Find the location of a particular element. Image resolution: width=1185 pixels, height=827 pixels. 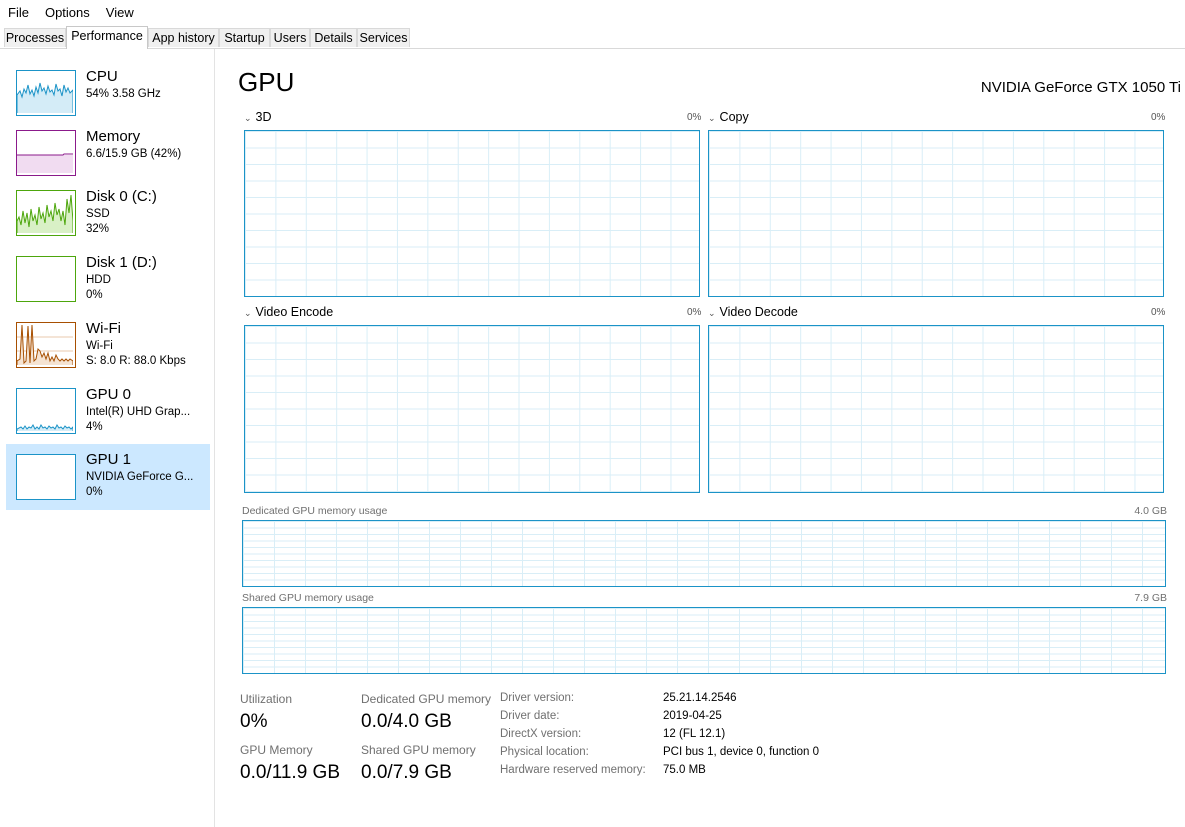

sidebar-item-title: GPU 0 is located at coordinates (109, 394).